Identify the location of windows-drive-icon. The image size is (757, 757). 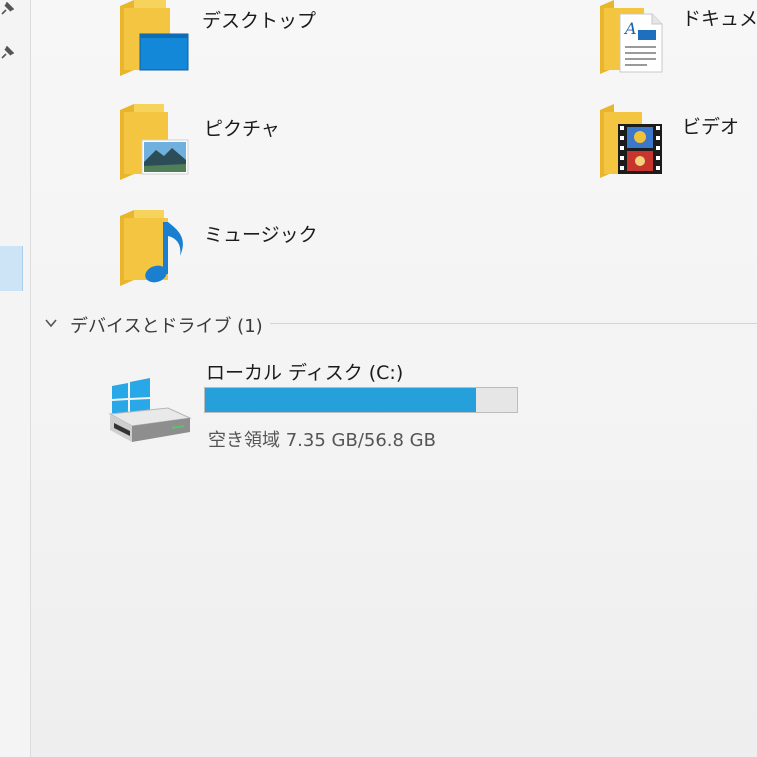
(150, 410).